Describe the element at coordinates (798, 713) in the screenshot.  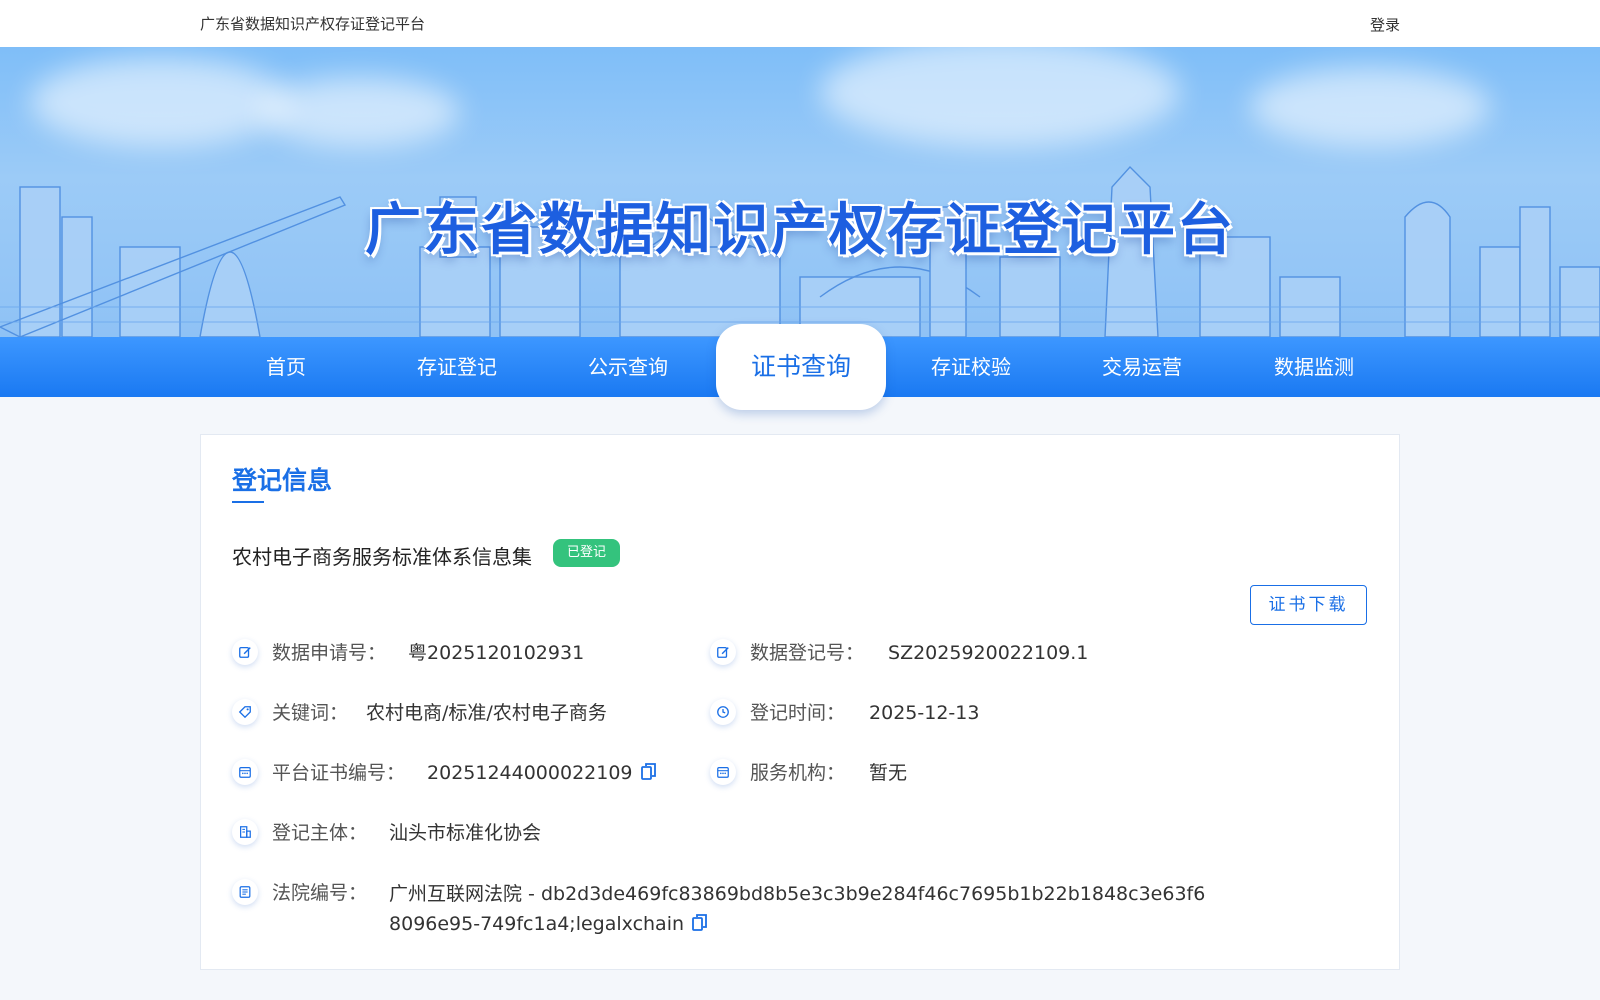
I see `field-label: 登记时间：` at that location.